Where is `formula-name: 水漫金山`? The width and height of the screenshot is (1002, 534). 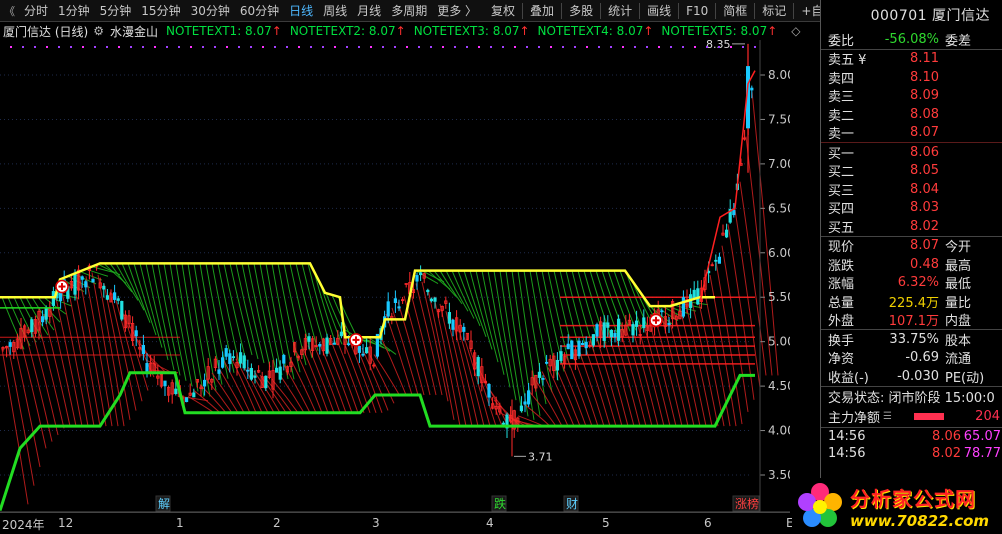
formula-name: 水漫金山 is located at coordinates (134, 31).